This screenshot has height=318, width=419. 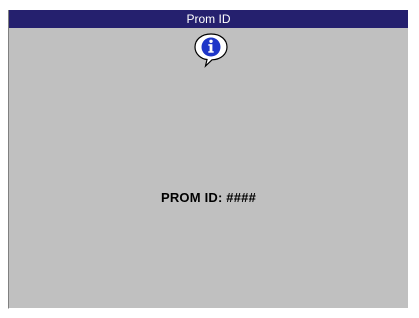 What do you see at coordinates (208, 197) in the screenshot?
I see `message-text: PROM ID: ####` at bounding box center [208, 197].